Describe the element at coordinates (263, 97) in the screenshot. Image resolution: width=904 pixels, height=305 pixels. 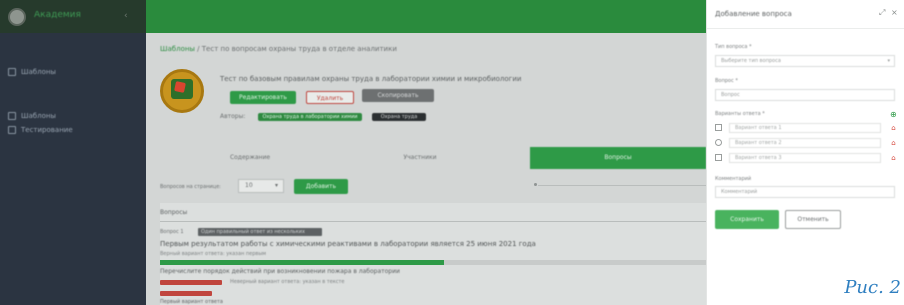
I see `edit-button: Редактировать` at that location.